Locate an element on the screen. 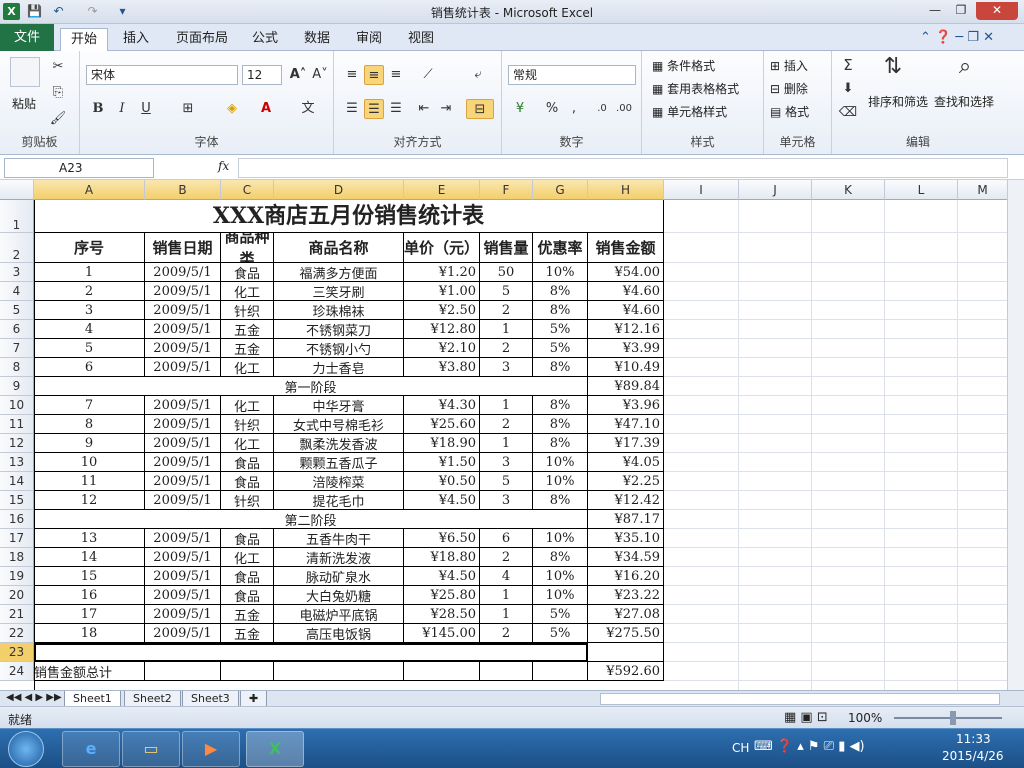  phonetic-icon: 文 is located at coordinates (308, 109).